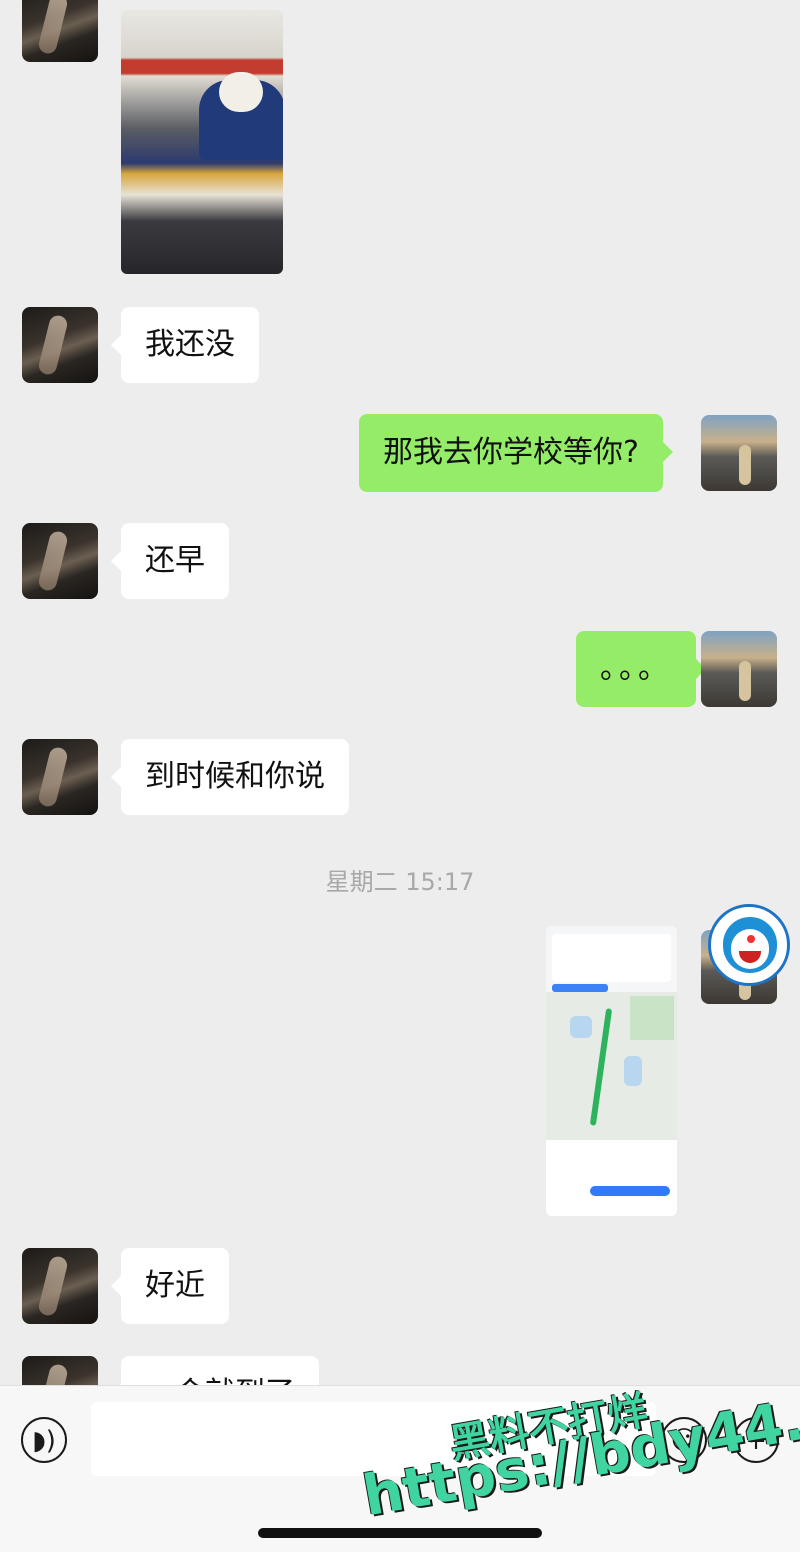 This screenshot has height=1552, width=800. Describe the element at coordinates (749, 945) in the screenshot. I see `doraemon-sticker-icon` at that location.